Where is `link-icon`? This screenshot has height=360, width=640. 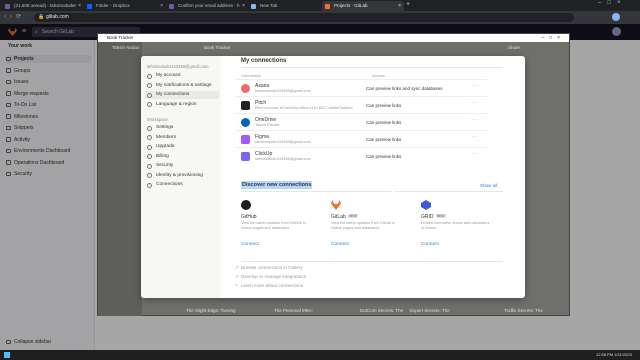 link-icon is located at coordinates (149, 95).